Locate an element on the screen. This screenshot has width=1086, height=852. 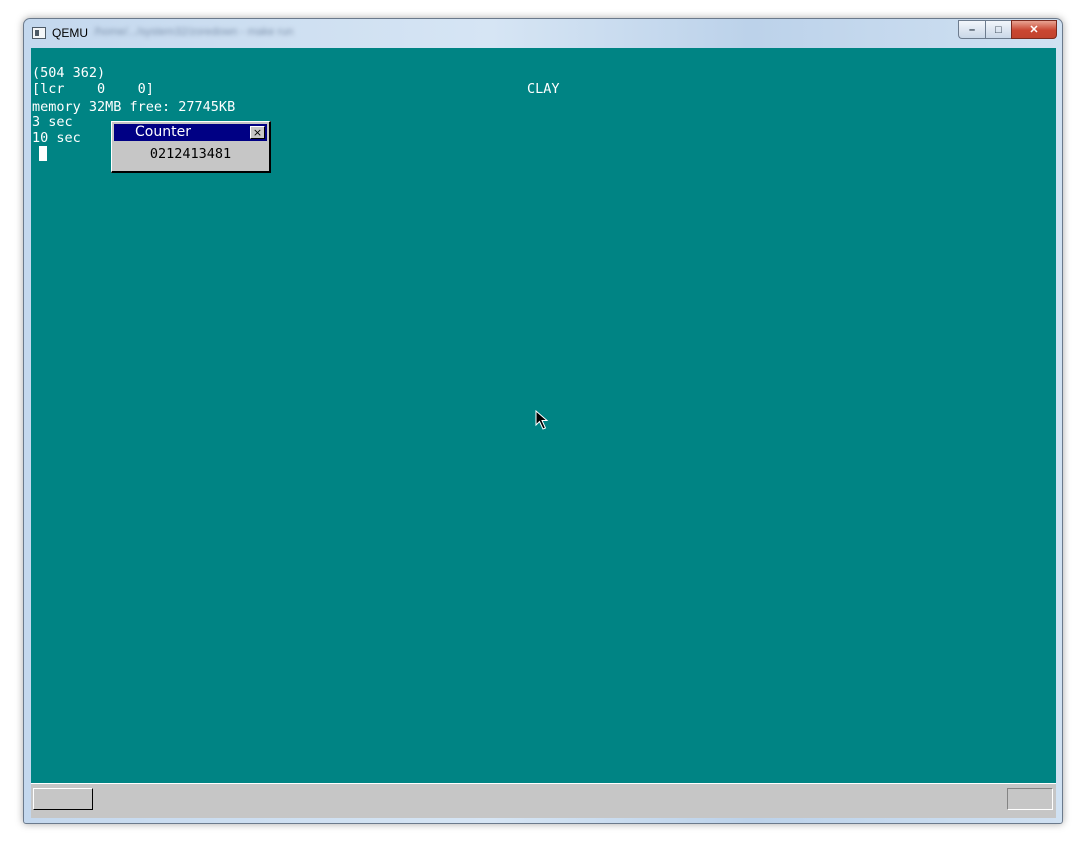
tray-area is located at coordinates (1030, 799).